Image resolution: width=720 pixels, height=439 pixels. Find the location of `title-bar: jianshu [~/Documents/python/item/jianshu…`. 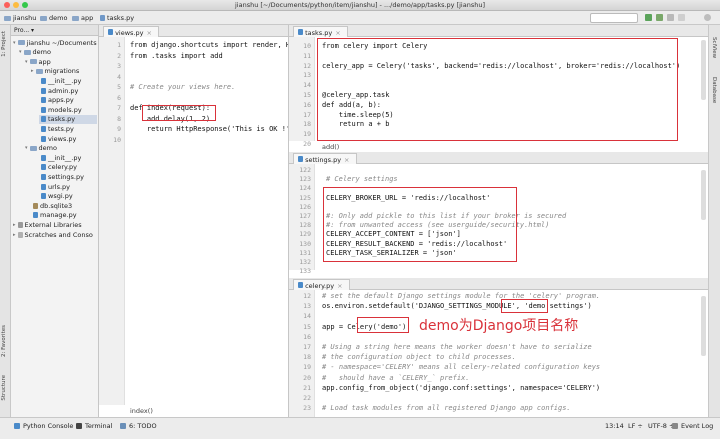

title-bar: jianshu [~/Documents/python/item/jianshu… is located at coordinates (360, 5).